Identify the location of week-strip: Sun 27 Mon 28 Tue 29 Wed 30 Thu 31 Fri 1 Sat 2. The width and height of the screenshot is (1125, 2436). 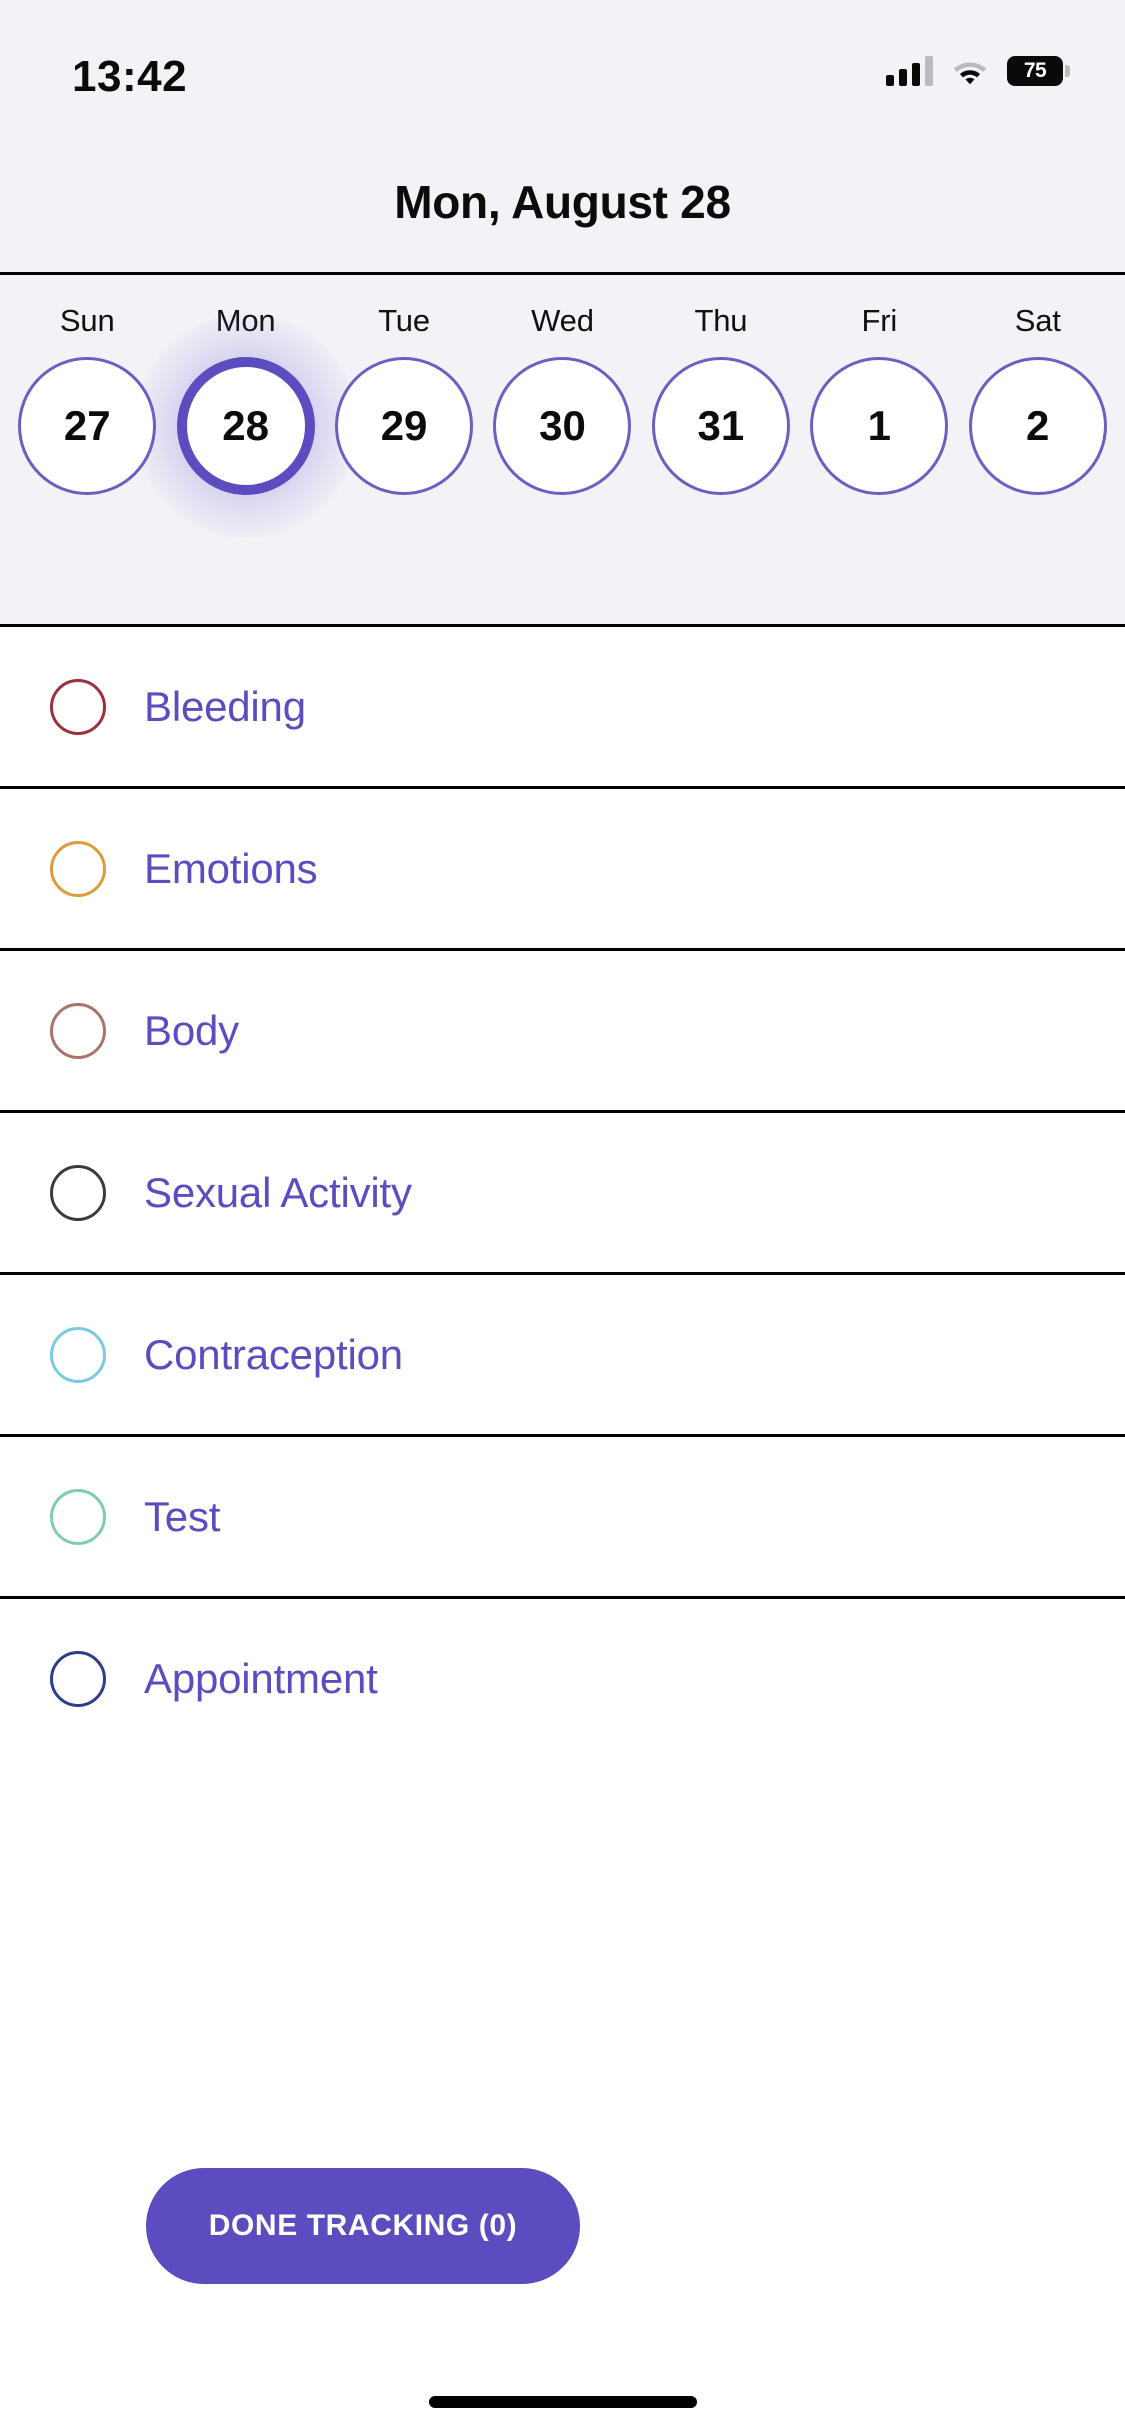
(562, 448).